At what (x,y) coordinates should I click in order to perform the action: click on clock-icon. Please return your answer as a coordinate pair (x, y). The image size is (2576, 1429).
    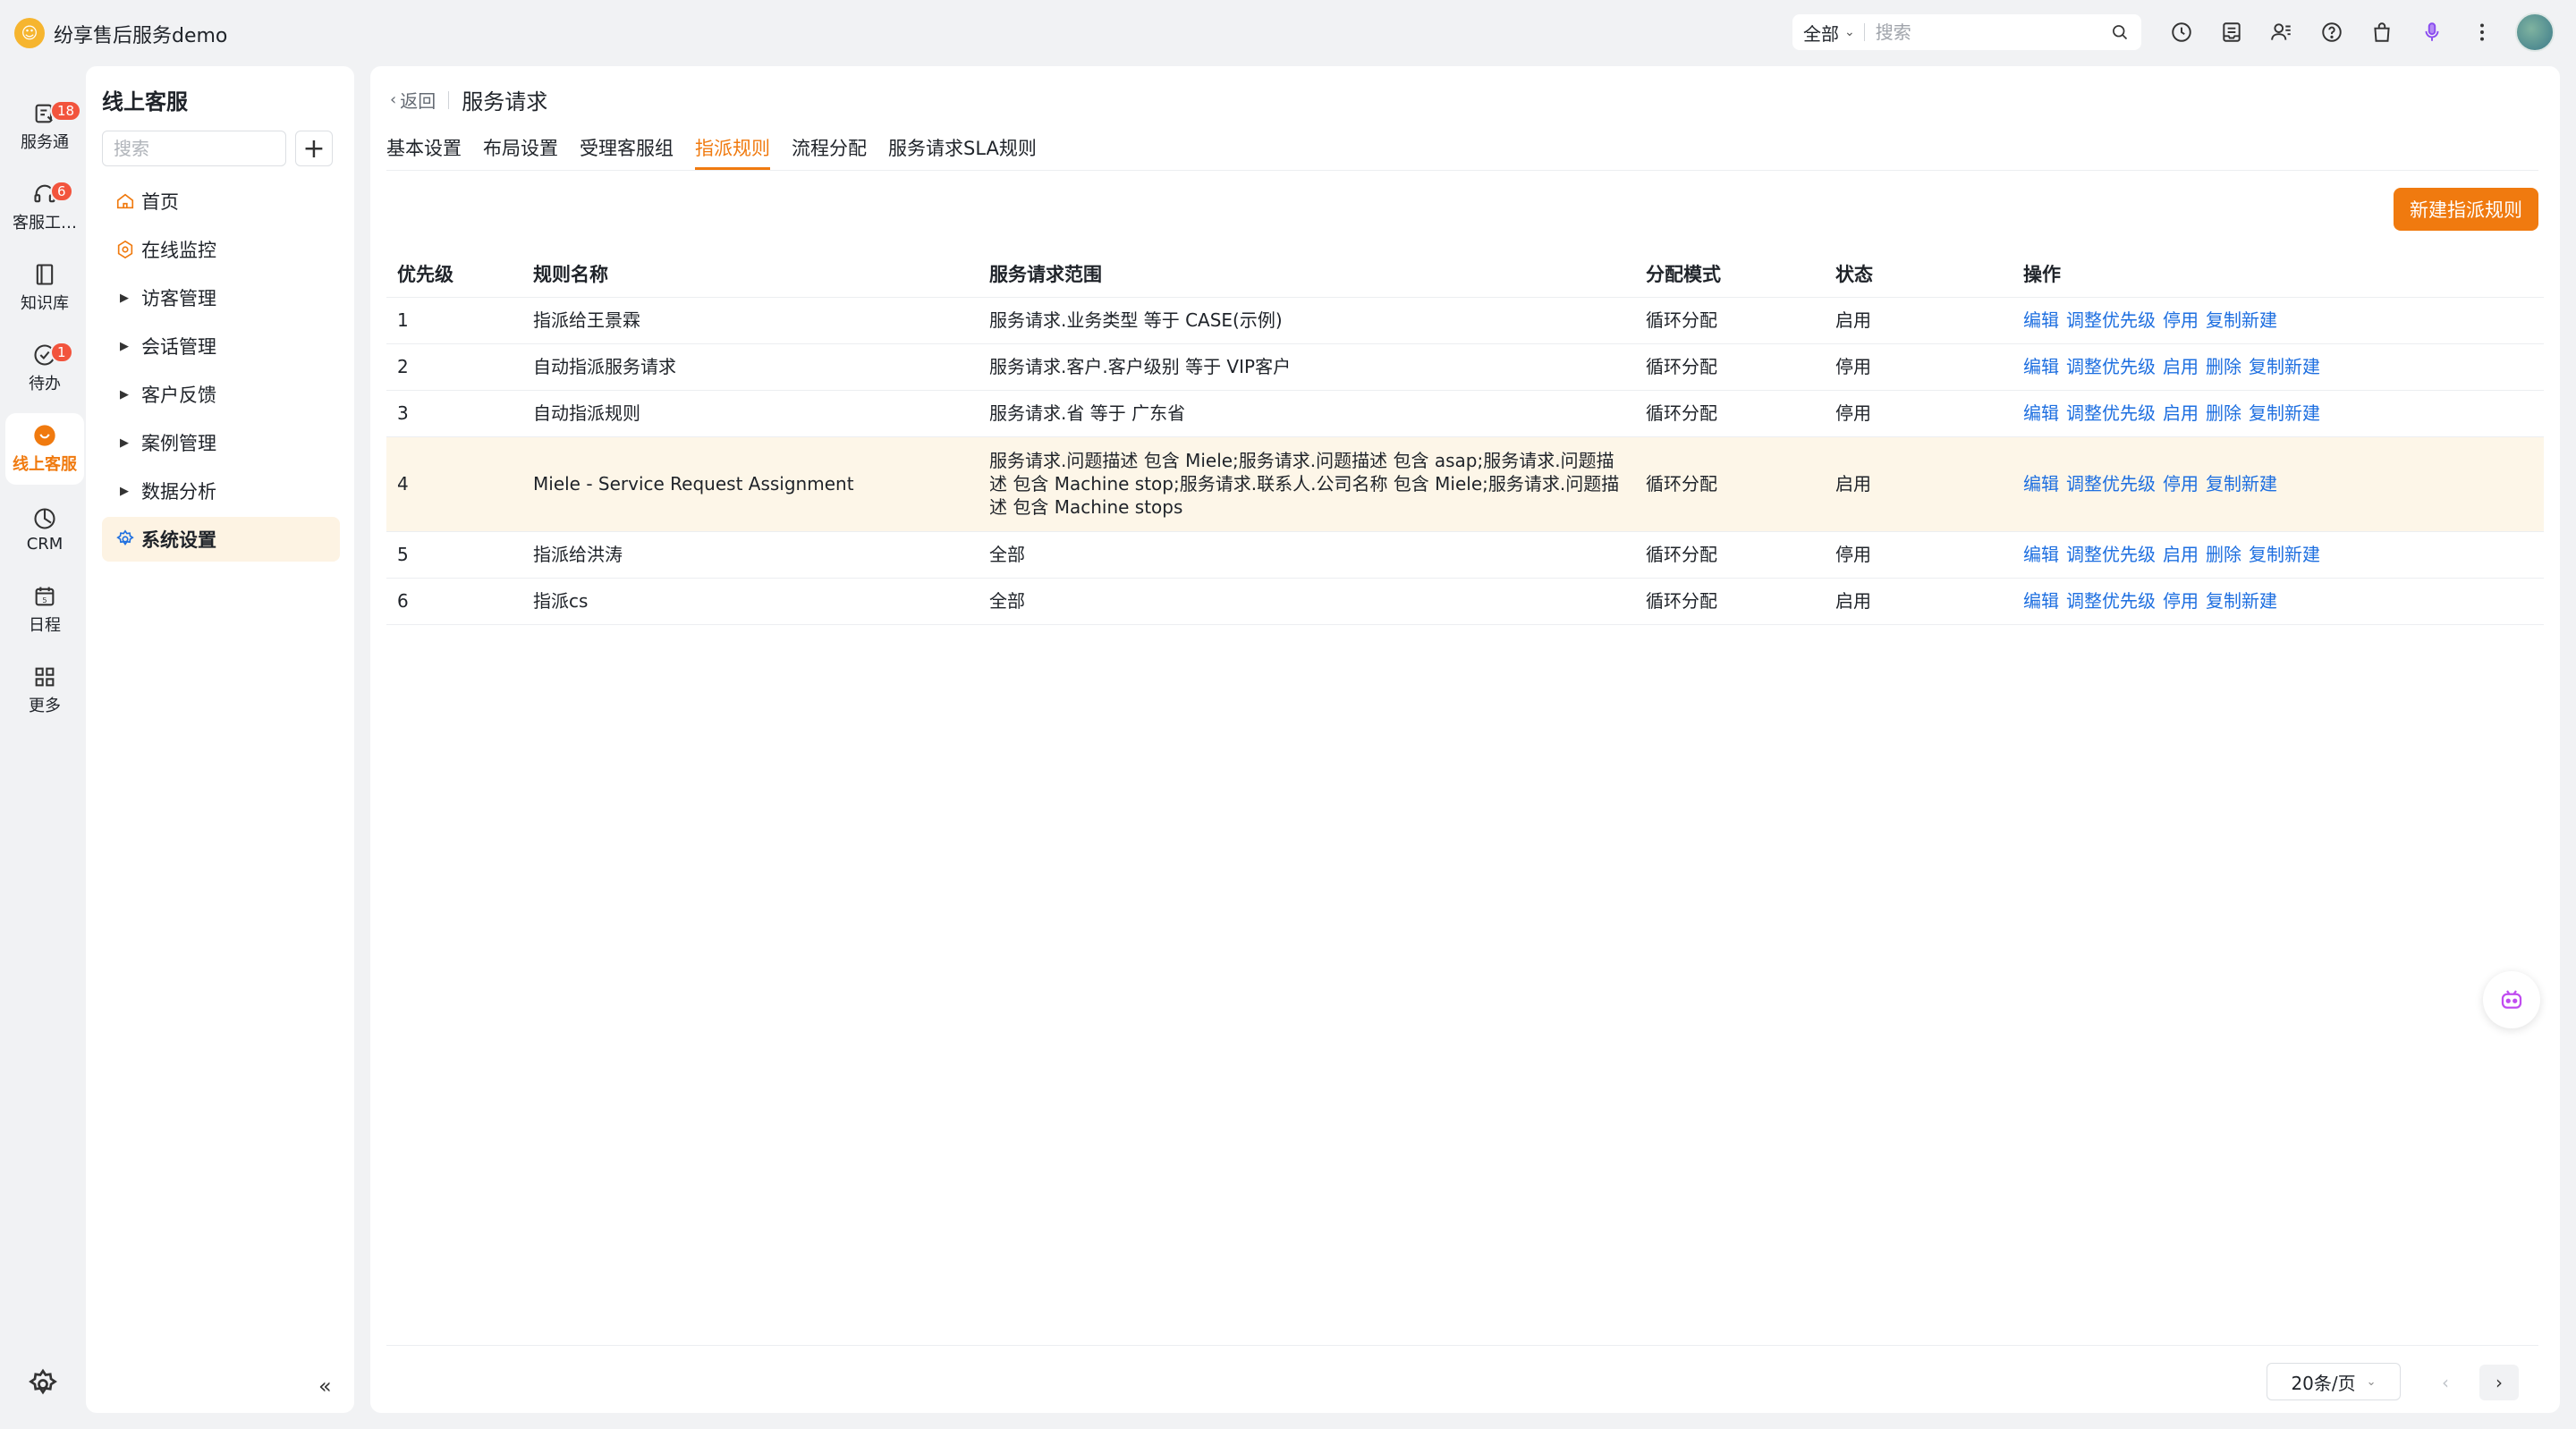
    Looking at the image, I should click on (2182, 32).